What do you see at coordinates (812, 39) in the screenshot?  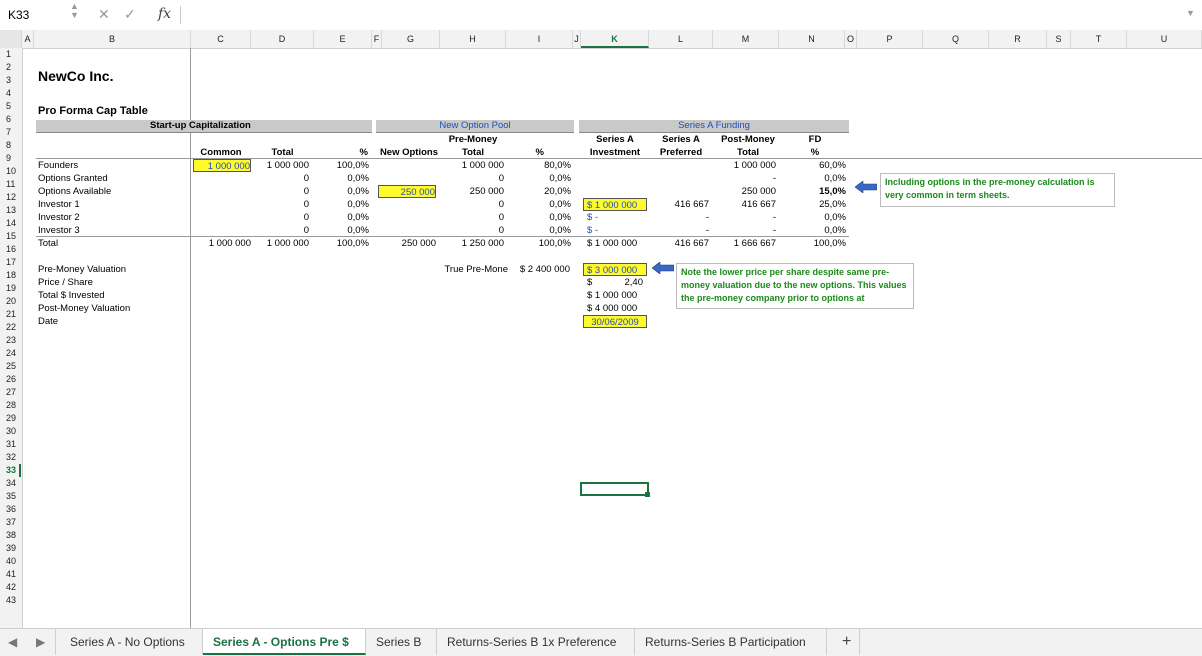 I see `column-header: N` at bounding box center [812, 39].